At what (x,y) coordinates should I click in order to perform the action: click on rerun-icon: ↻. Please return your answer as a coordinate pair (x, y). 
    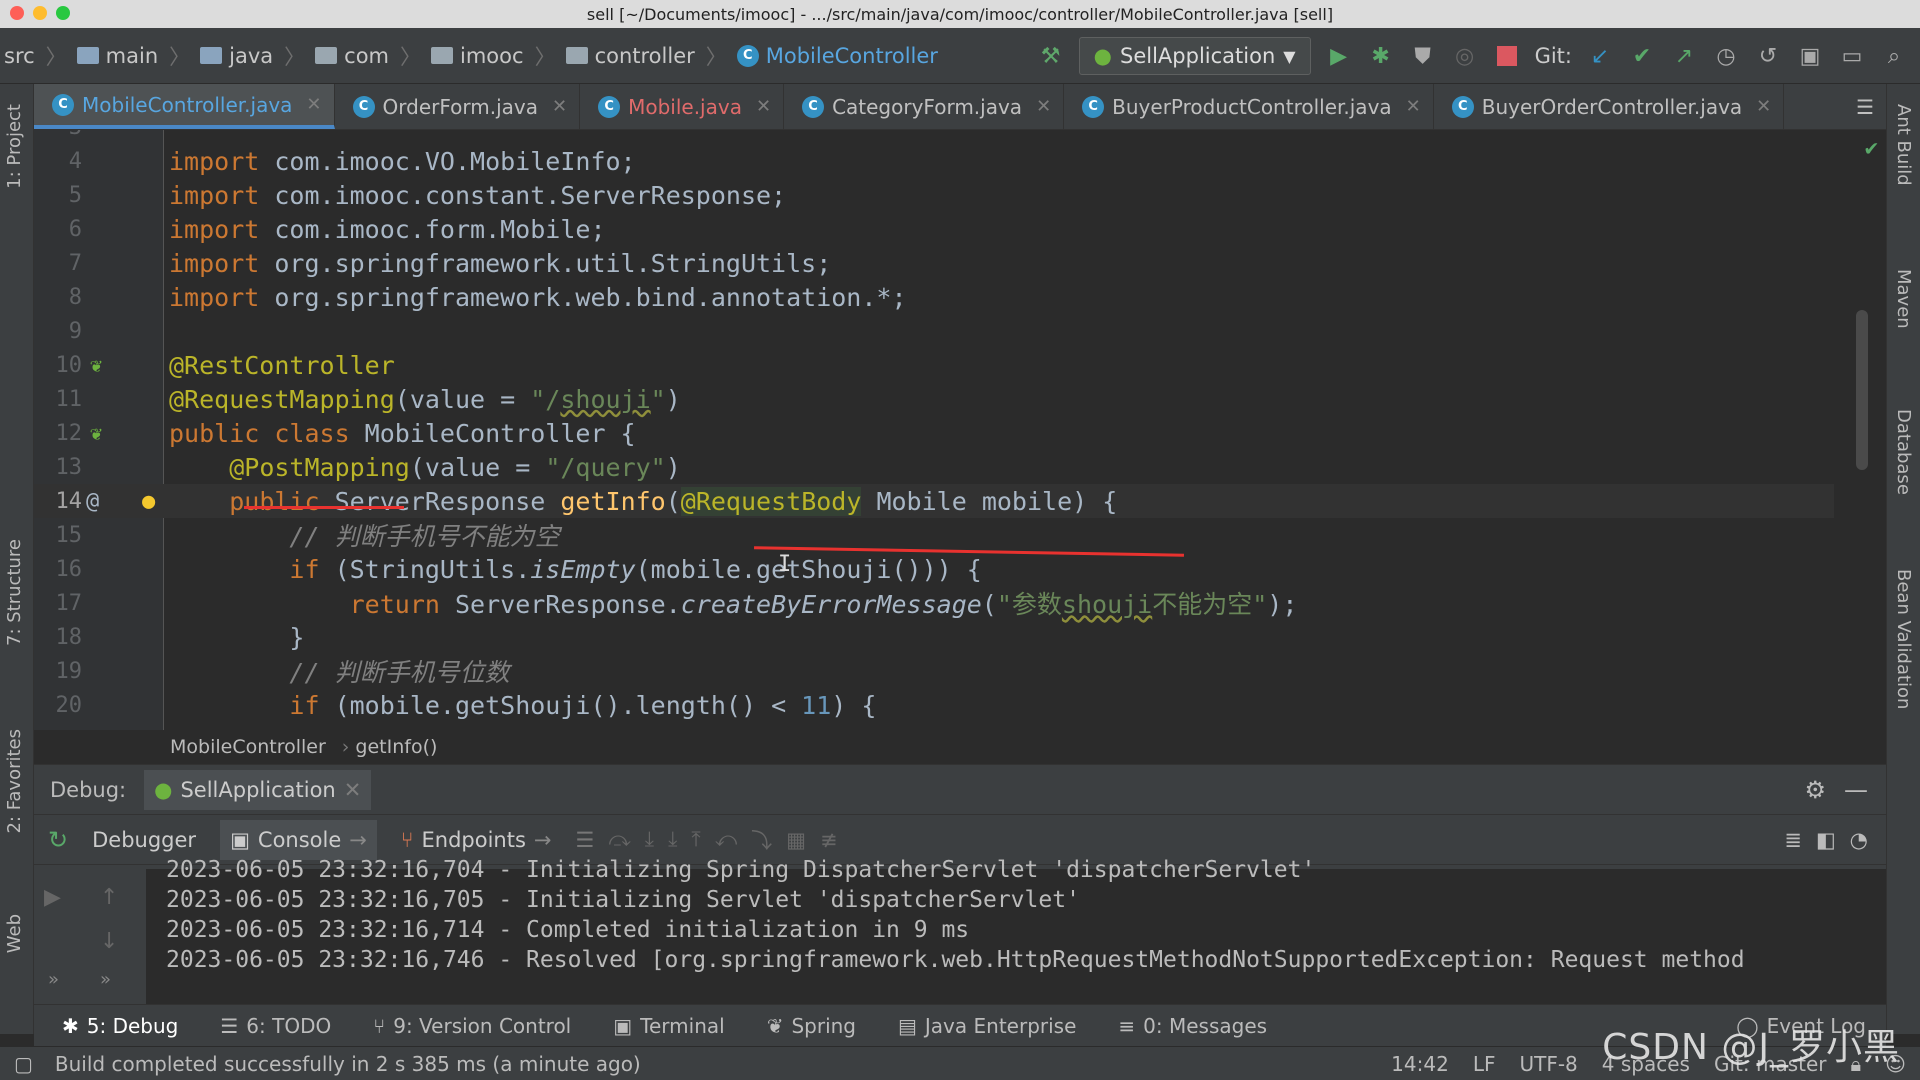
    Looking at the image, I should click on (58, 840).